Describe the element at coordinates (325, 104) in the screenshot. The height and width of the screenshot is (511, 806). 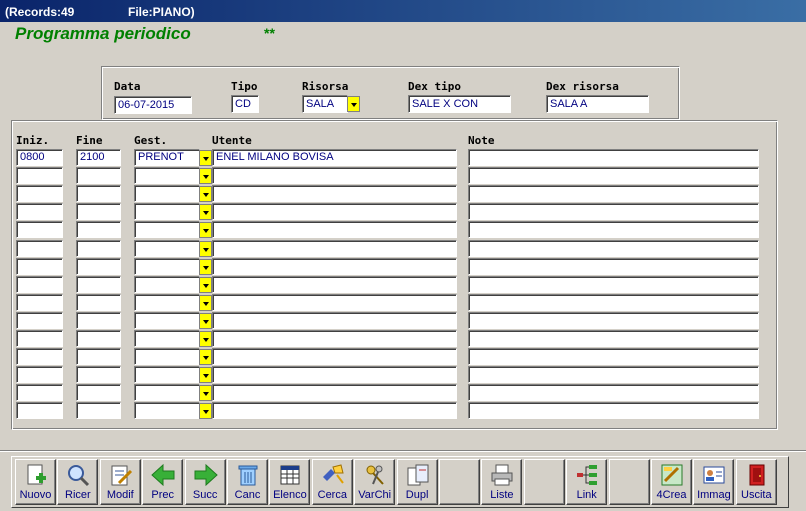
I see `risorsa-field: SALA` at that location.